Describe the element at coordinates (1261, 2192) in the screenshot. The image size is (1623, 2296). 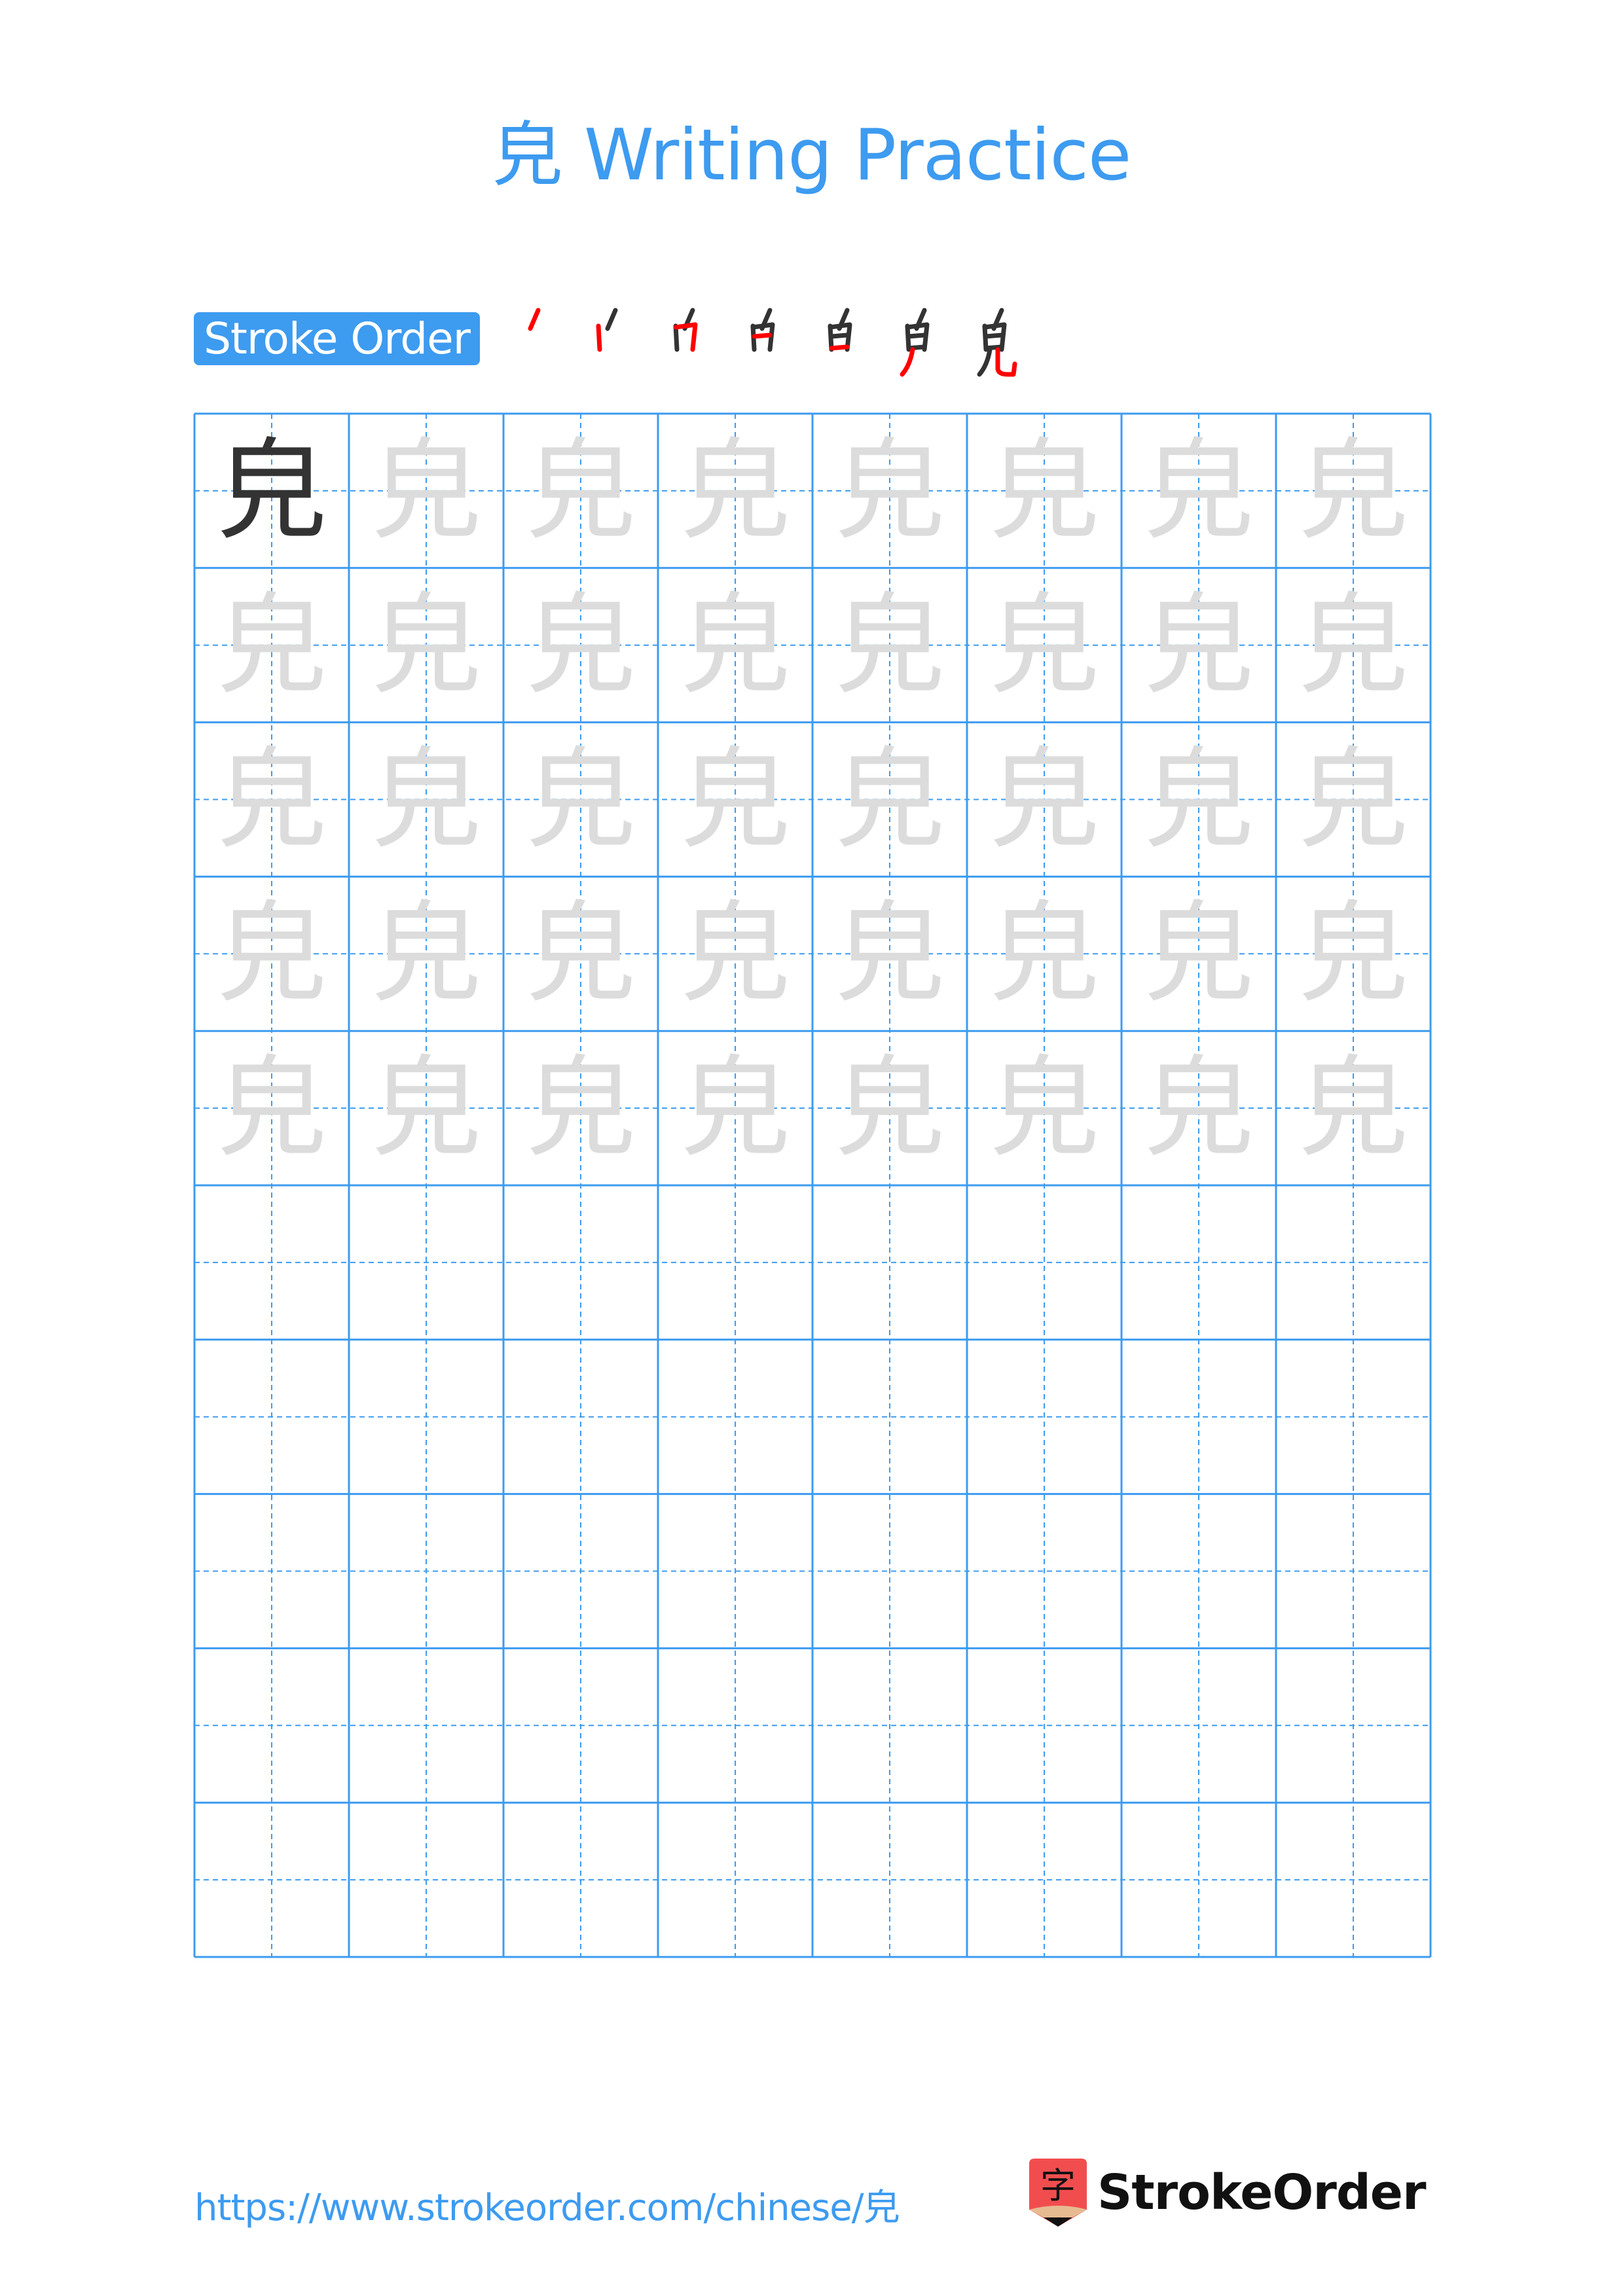
I see `brand-name: StrokeOrder` at that location.